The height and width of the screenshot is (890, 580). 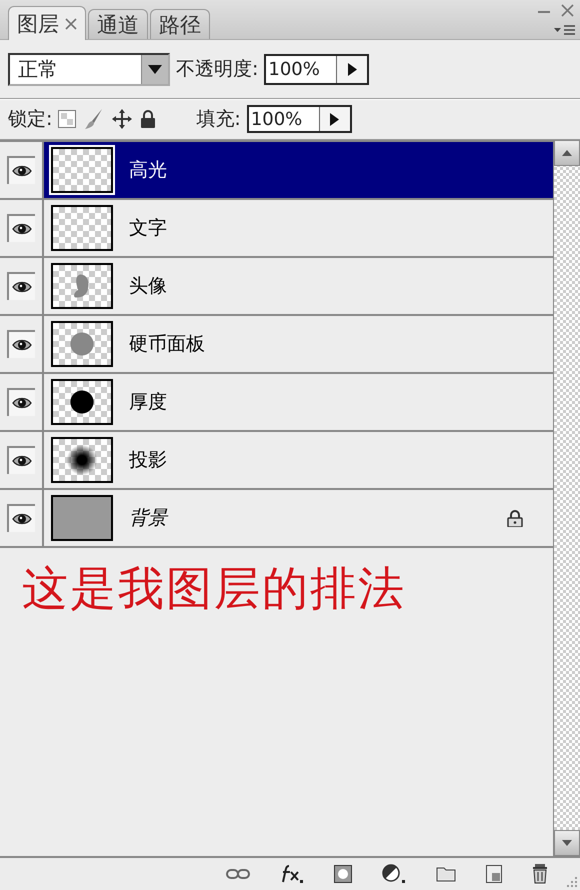 What do you see at coordinates (118, 24) in the screenshot?
I see `panel-tab: 通道` at bounding box center [118, 24].